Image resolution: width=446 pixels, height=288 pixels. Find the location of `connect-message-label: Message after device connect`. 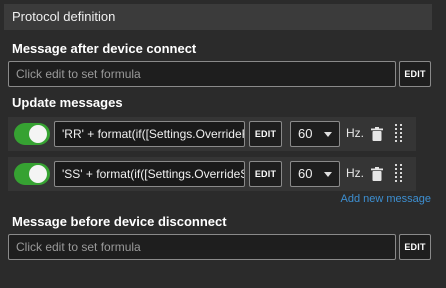

connect-message-label: Message after device connect is located at coordinates (104, 48).